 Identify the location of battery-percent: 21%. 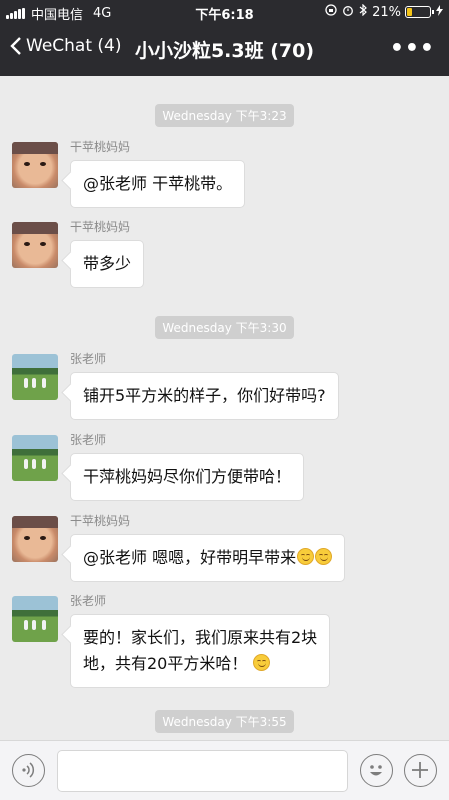
(386, 12).